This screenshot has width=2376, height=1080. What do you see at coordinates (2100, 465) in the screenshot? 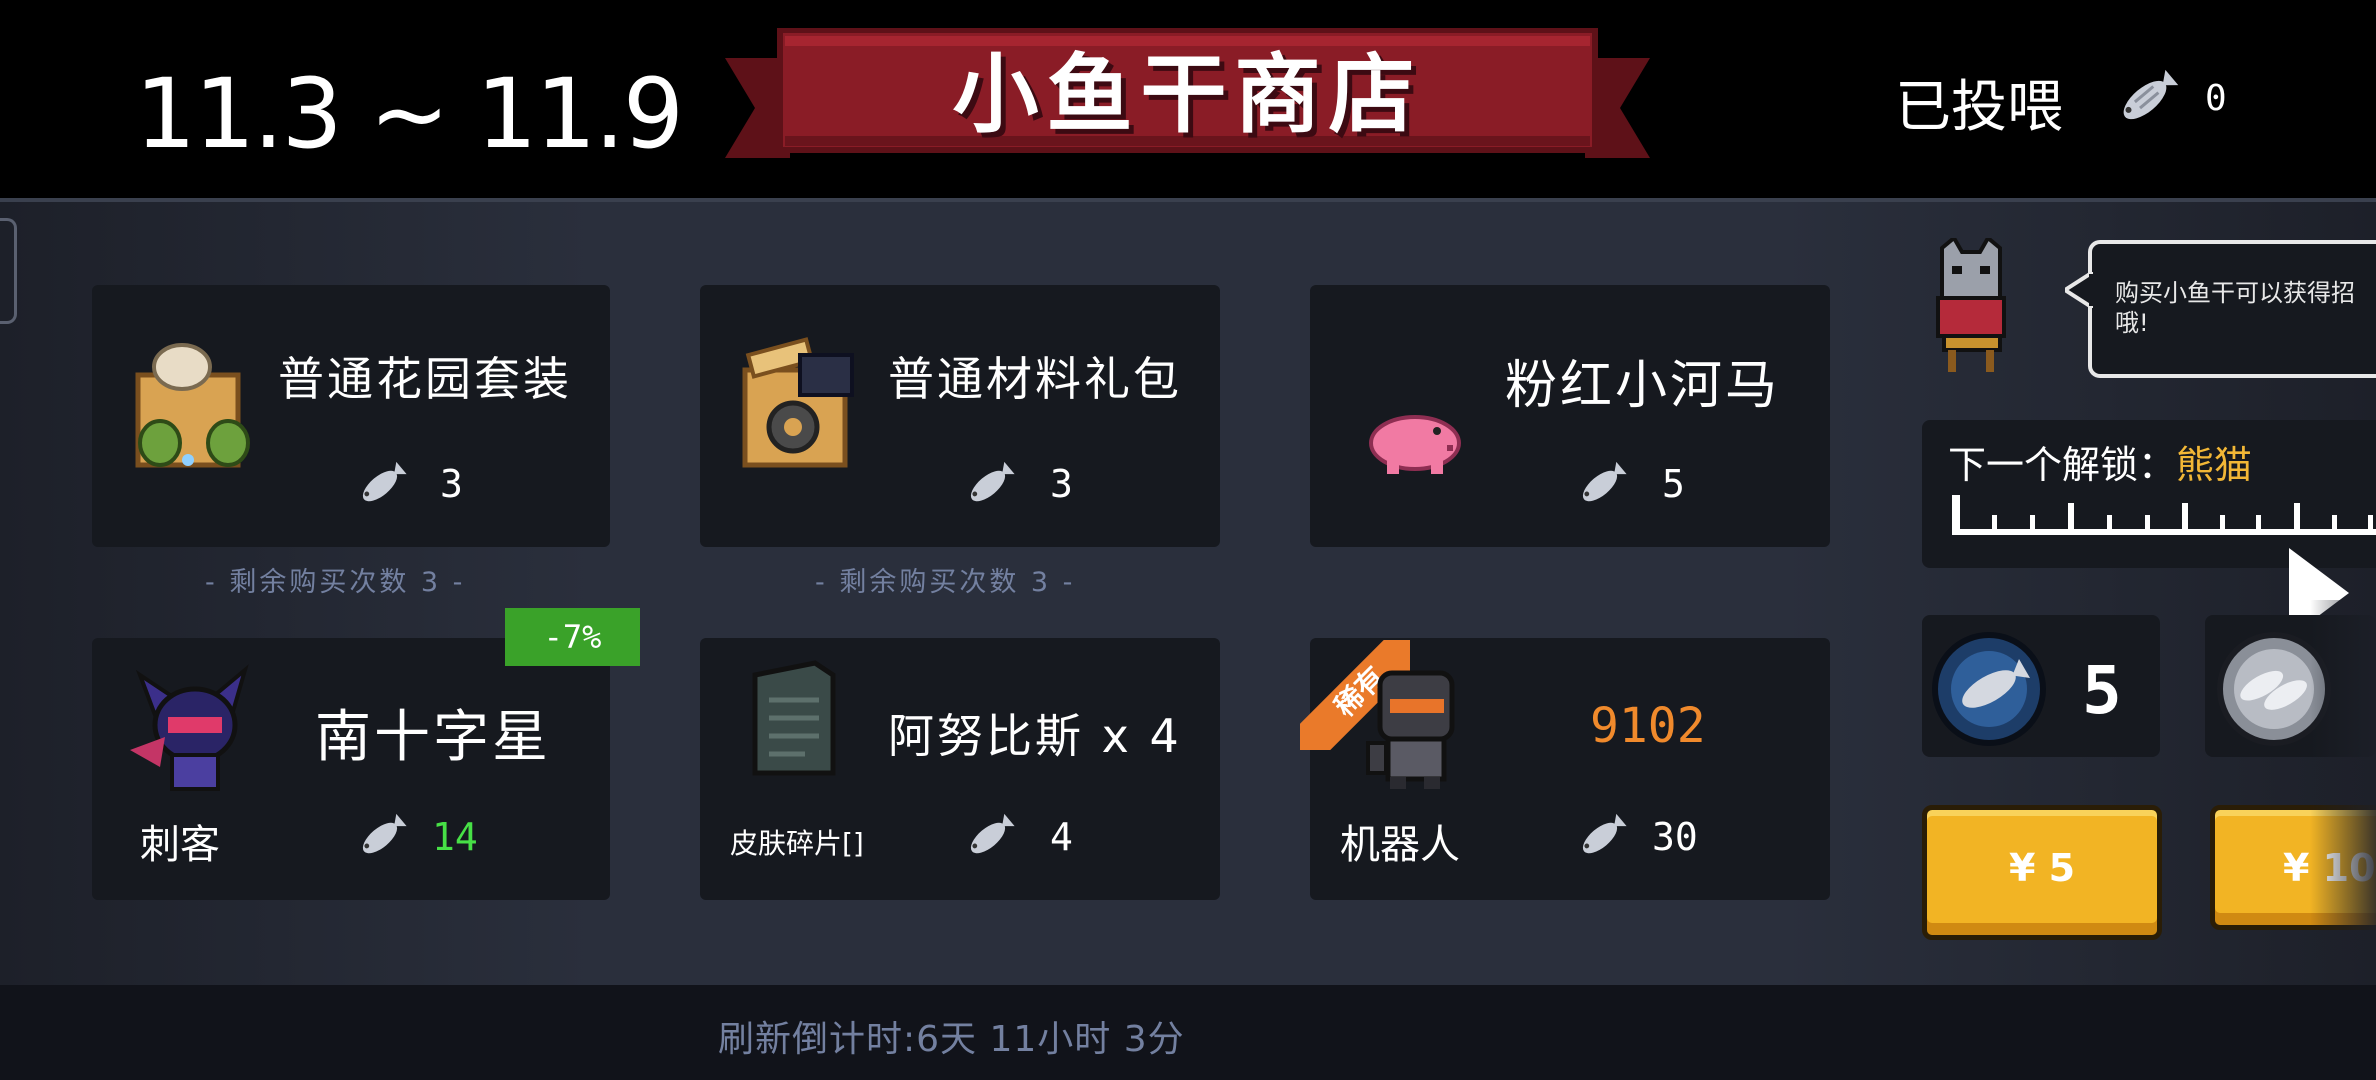
I see `unlock-label: 下一个解锁：熊猫` at bounding box center [2100, 465].